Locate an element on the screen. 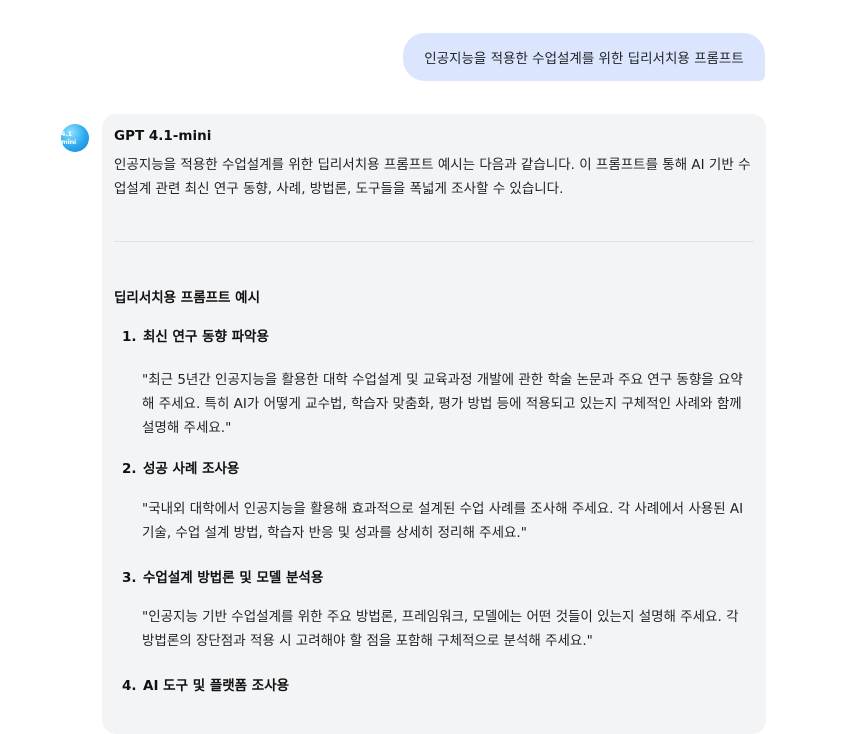 This screenshot has height=734, width=848. list-item-title-text: 수업설계 방법론 및 모델 분석용 is located at coordinates (233, 578).